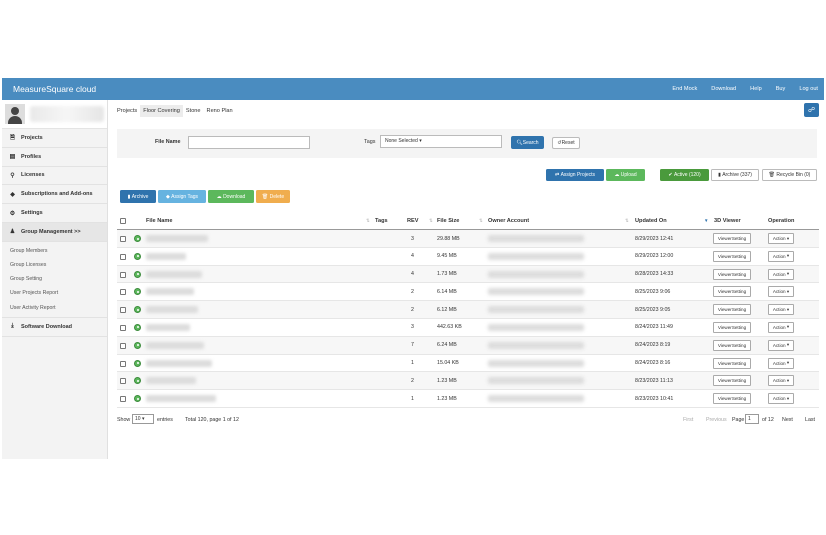 This screenshot has width=826, height=535. What do you see at coordinates (54, 89) in the screenshot?
I see `brand-logo: MeasureSquare cloud` at bounding box center [54, 89].